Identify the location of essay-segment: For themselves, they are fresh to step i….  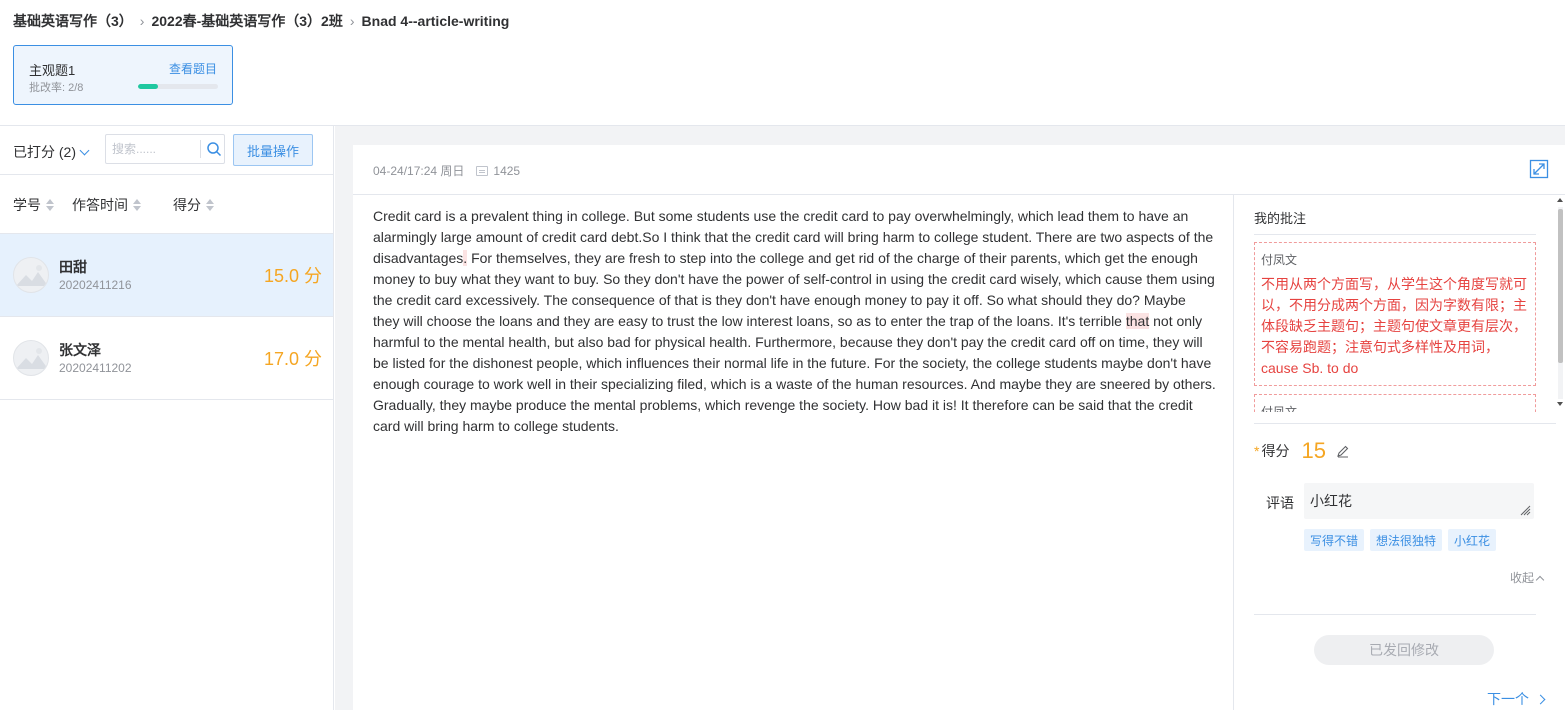
(794, 289).